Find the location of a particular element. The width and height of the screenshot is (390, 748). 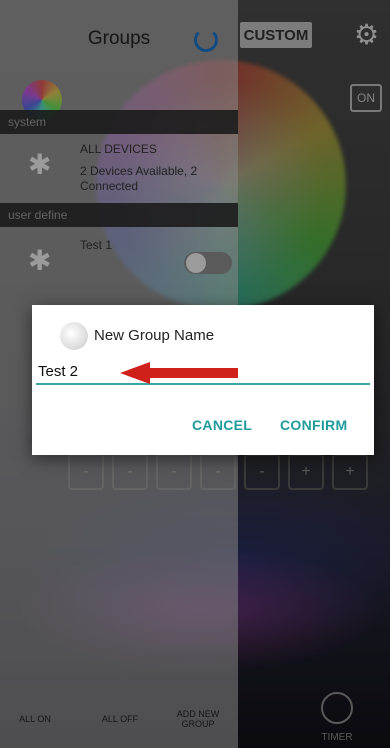

dialog-icon is located at coordinates (74, 336).